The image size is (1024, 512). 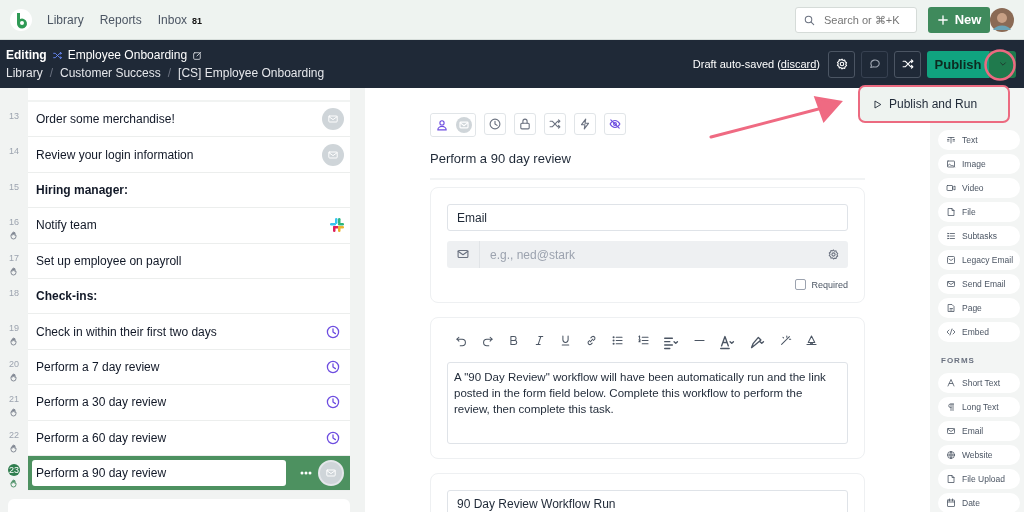 I want to click on section-heading: FORMS, so click(x=958, y=360).